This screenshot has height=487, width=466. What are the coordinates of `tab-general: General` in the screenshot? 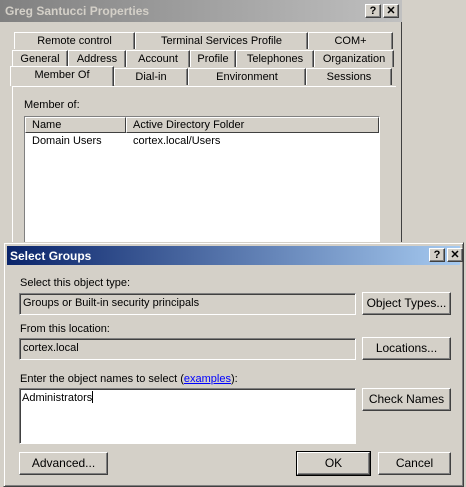 It's located at (40, 58).